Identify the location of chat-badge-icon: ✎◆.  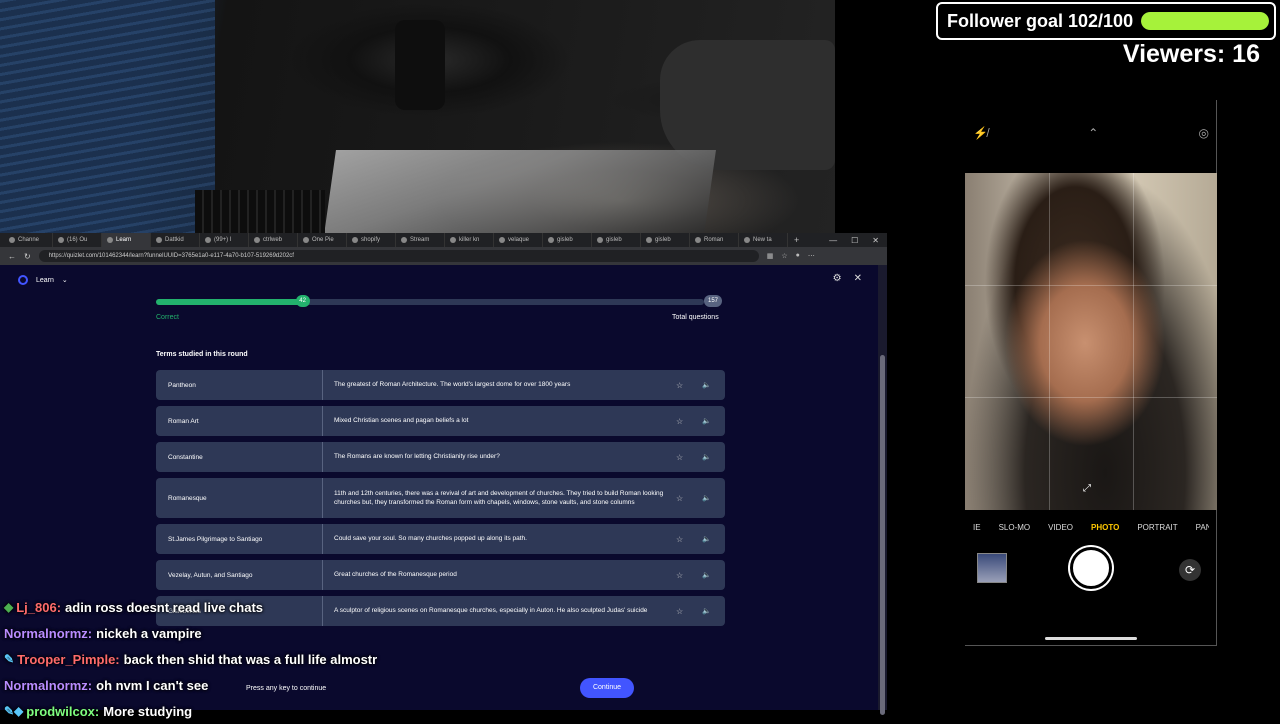
(14, 711).